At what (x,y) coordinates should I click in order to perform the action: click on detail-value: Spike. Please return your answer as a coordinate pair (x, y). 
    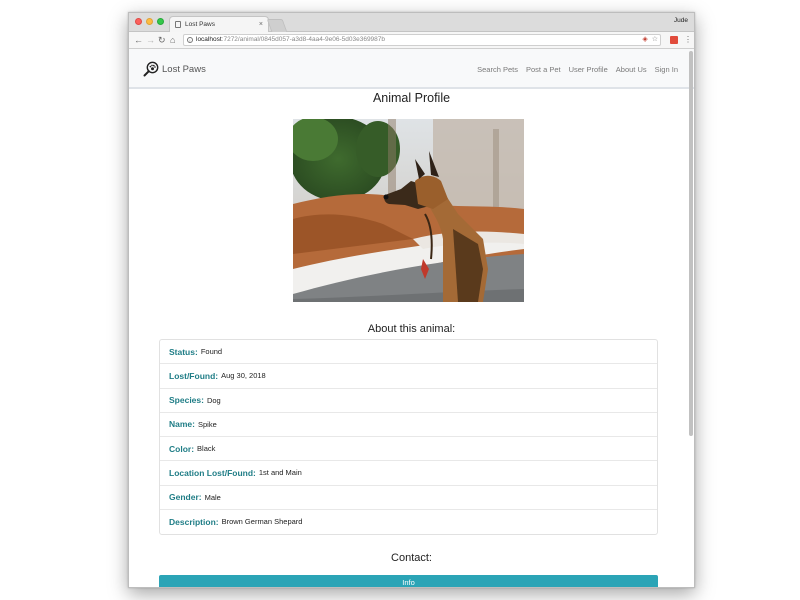
    Looking at the image, I should click on (207, 424).